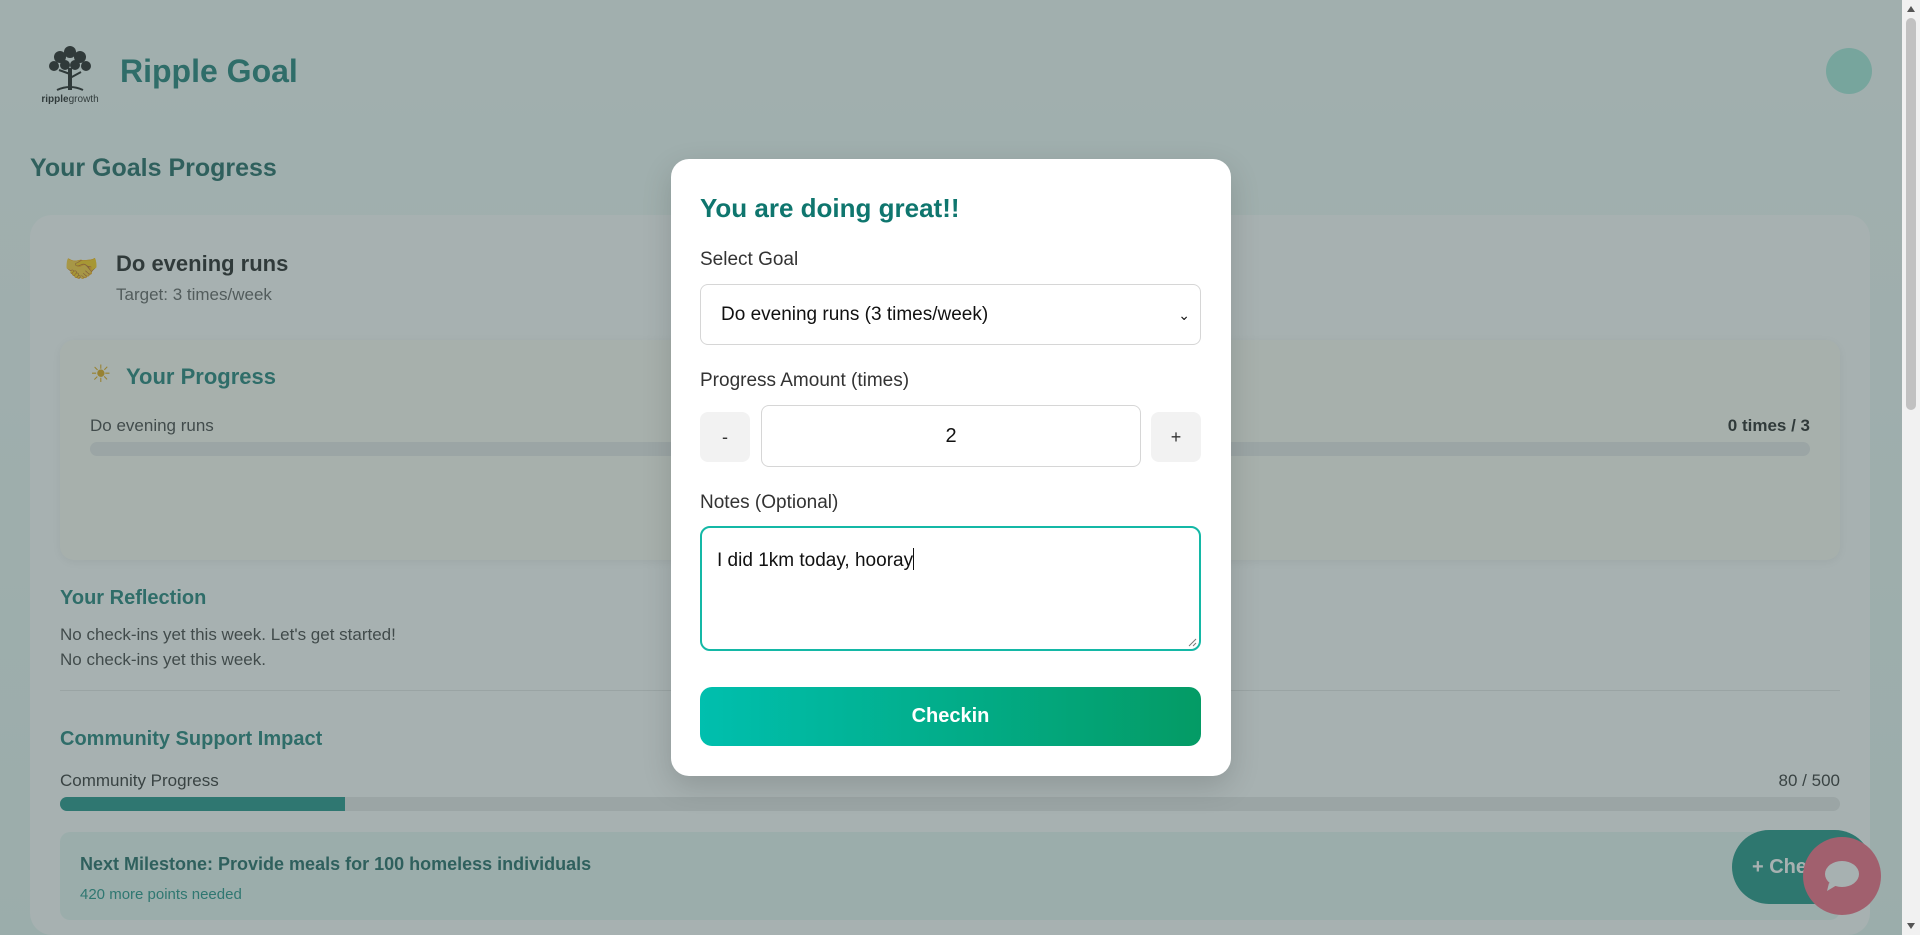  What do you see at coordinates (1911, 9) in the screenshot?
I see `scroll-up-arrow-icon` at bounding box center [1911, 9].